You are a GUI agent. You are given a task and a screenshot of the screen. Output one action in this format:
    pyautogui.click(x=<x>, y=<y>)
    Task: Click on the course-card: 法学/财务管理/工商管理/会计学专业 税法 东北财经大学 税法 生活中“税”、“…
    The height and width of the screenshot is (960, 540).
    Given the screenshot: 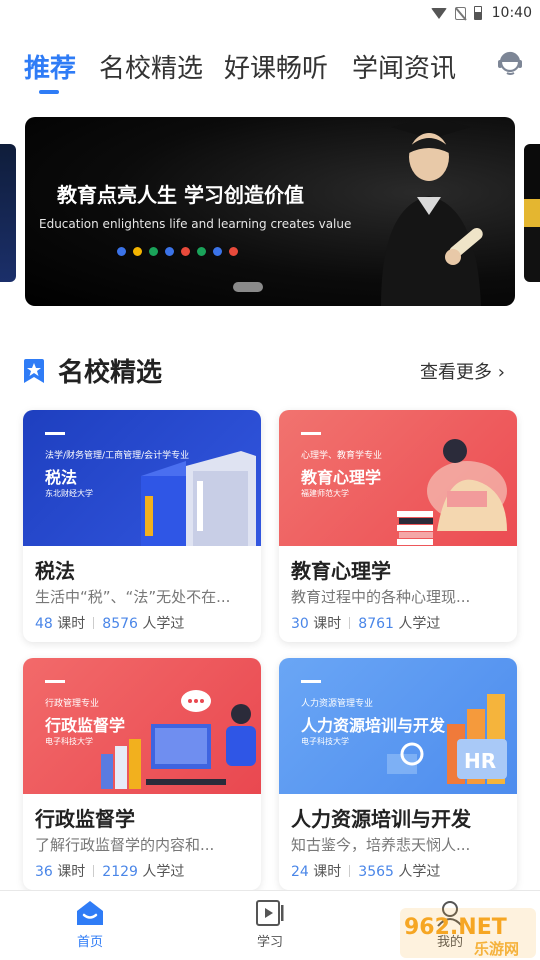 What is the action you would take?
    pyautogui.click(x=142, y=526)
    